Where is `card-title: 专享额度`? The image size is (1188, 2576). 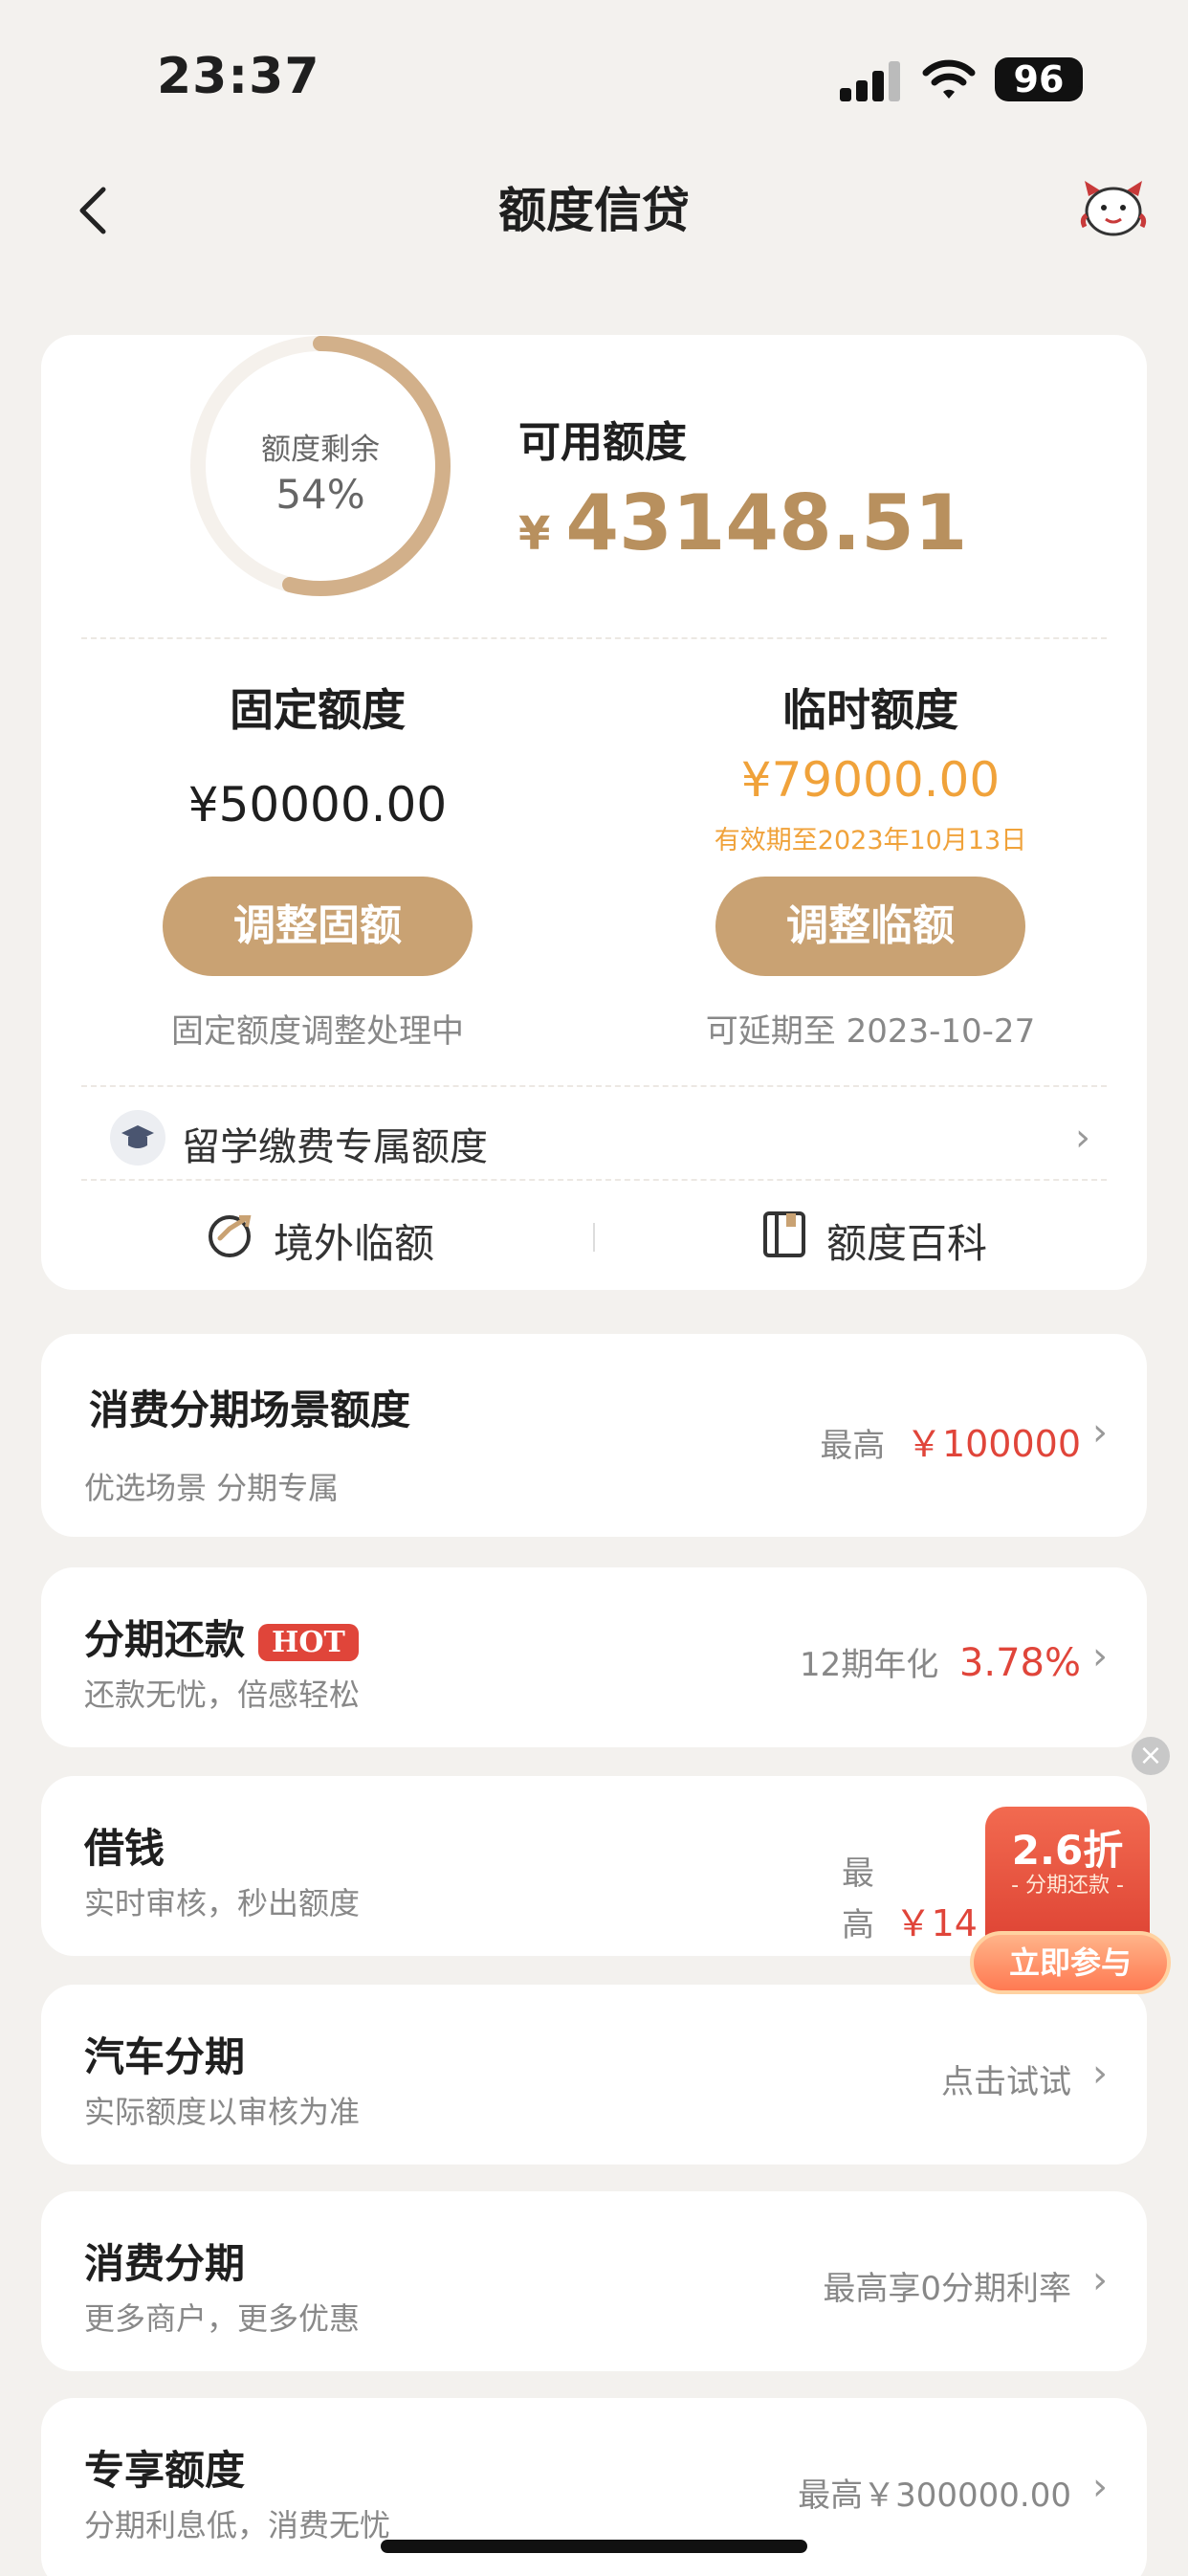 card-title: 专享额度 is located at coordinates (165, 2470).